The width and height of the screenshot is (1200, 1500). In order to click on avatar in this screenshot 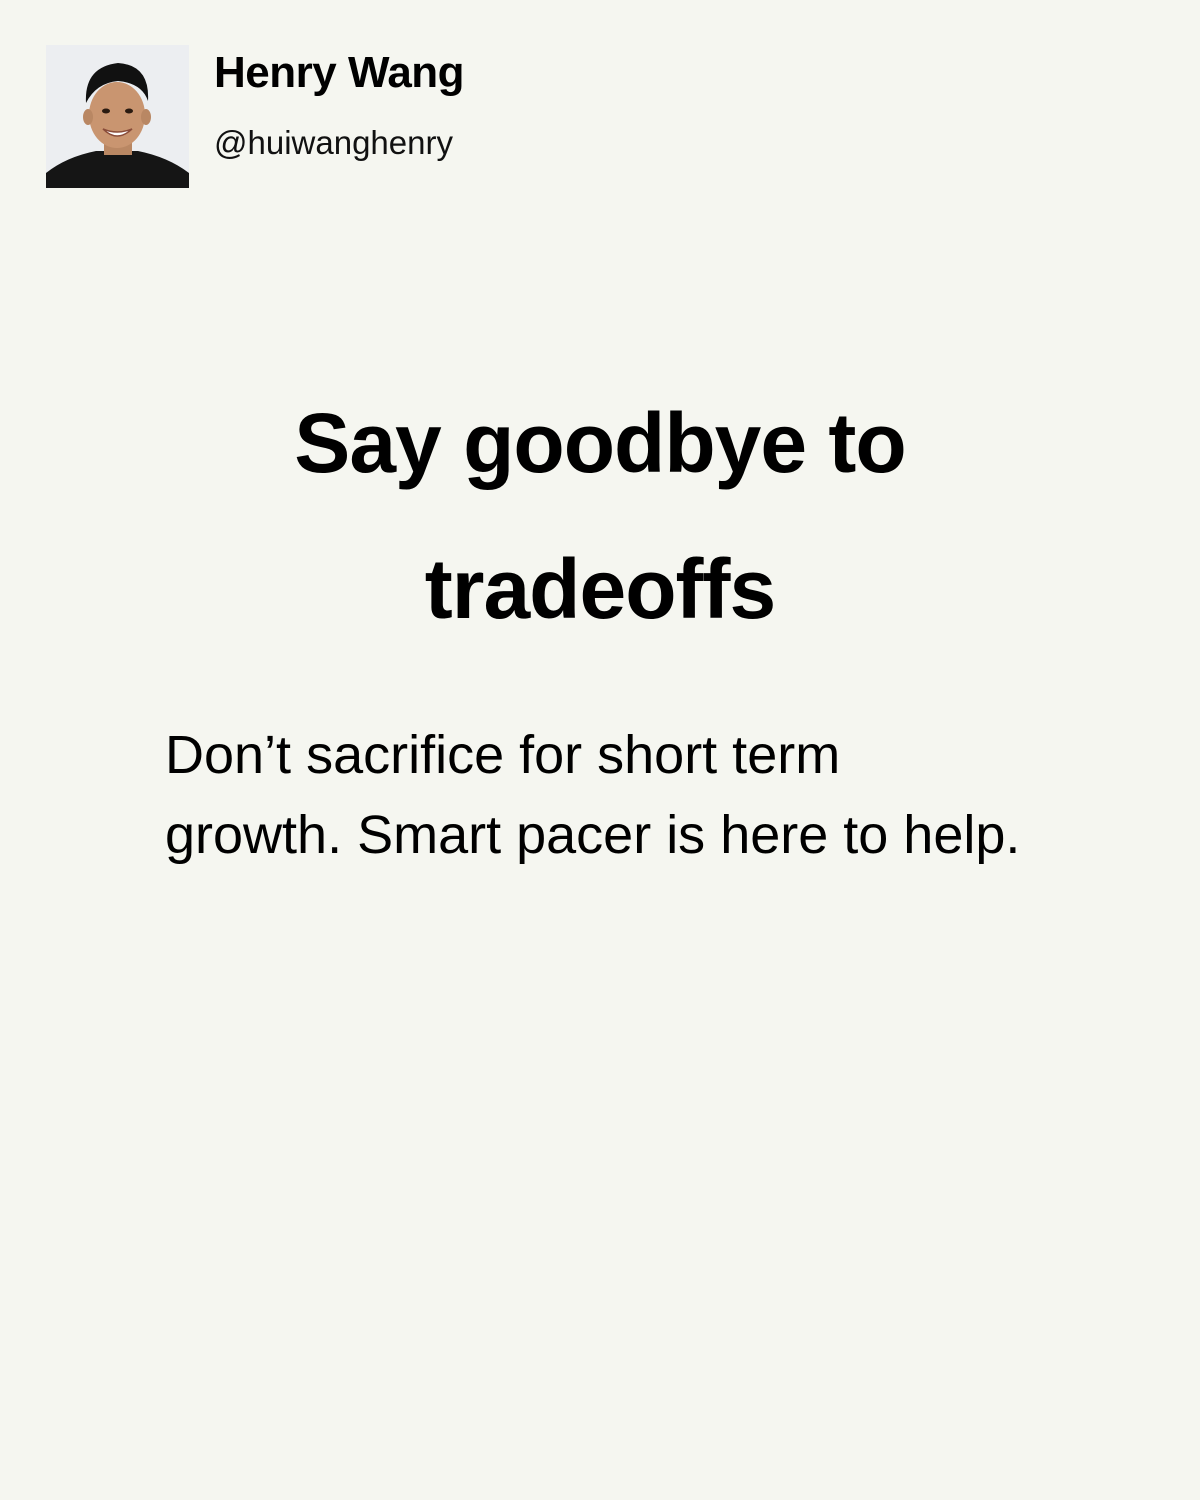, I will do `click(117, 116)`.